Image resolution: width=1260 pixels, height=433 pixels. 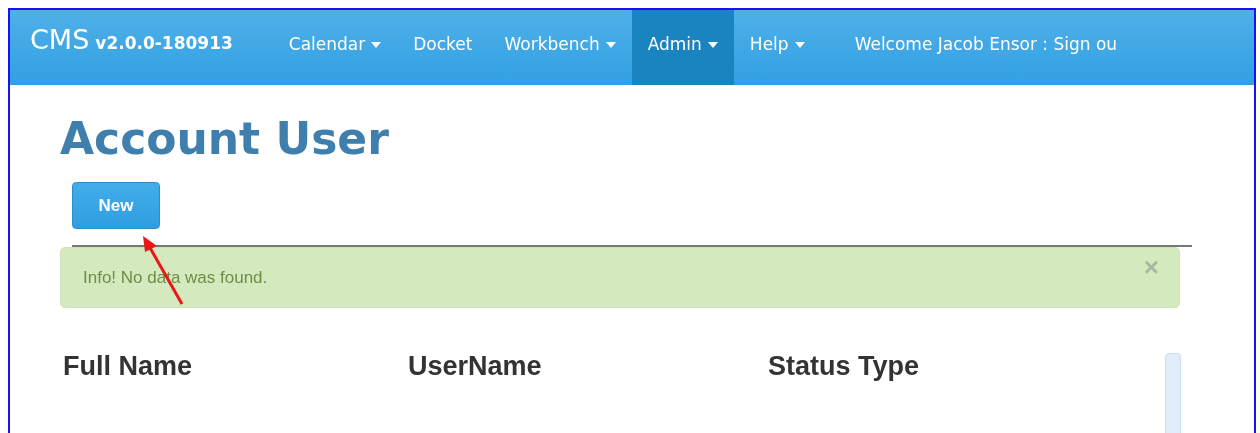 What do you see at coordinates (235, 366) in the screenshot?
I see `column-header: Full Name` at bounding box center [235, 366].